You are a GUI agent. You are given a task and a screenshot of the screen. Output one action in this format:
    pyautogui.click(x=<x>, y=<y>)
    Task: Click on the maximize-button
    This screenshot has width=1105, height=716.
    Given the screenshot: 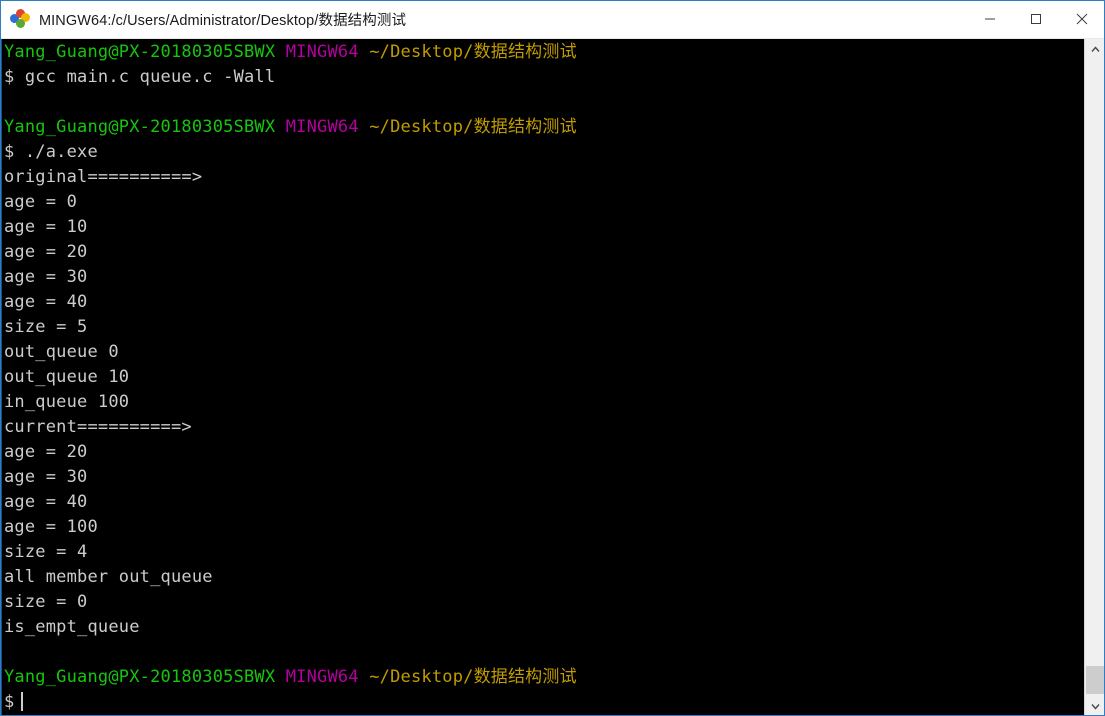 What is the action you would take?
    pyautogui.click(x=1036, y=19)
    